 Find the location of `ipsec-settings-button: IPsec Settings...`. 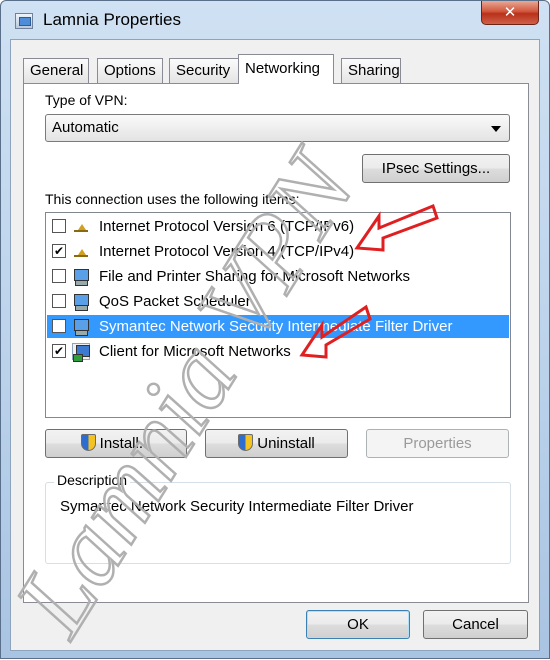

ipsec-settings-button: IPsec Settings... is located at coordinates (436, 168).